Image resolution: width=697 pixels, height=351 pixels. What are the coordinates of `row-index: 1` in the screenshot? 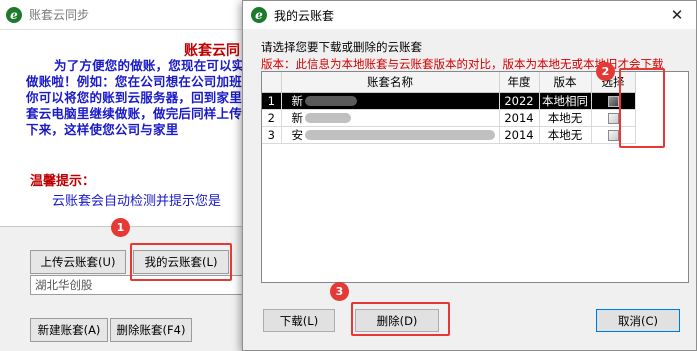 It's located at (272, 101).